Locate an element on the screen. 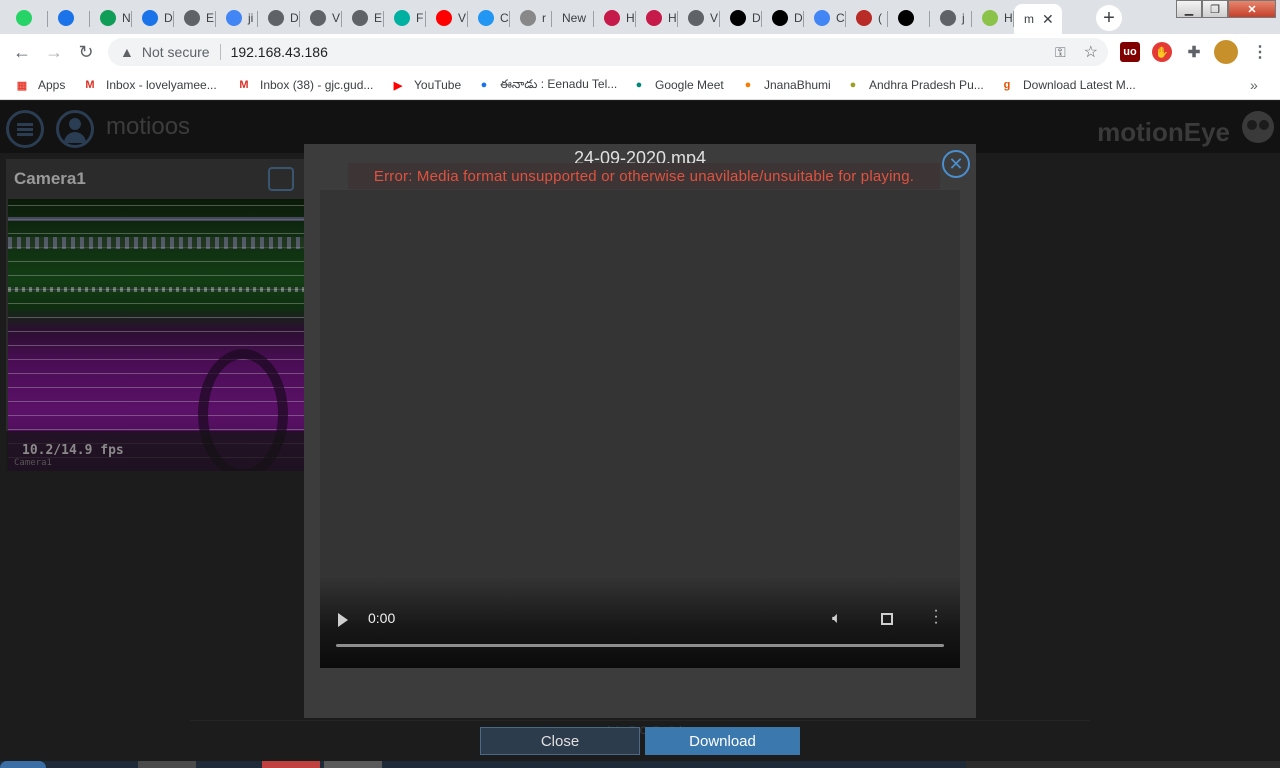 This screenshot has width=1280, height=768. dialog-title: 24-09-2020.mp4 is located at coordinates (640, 156).